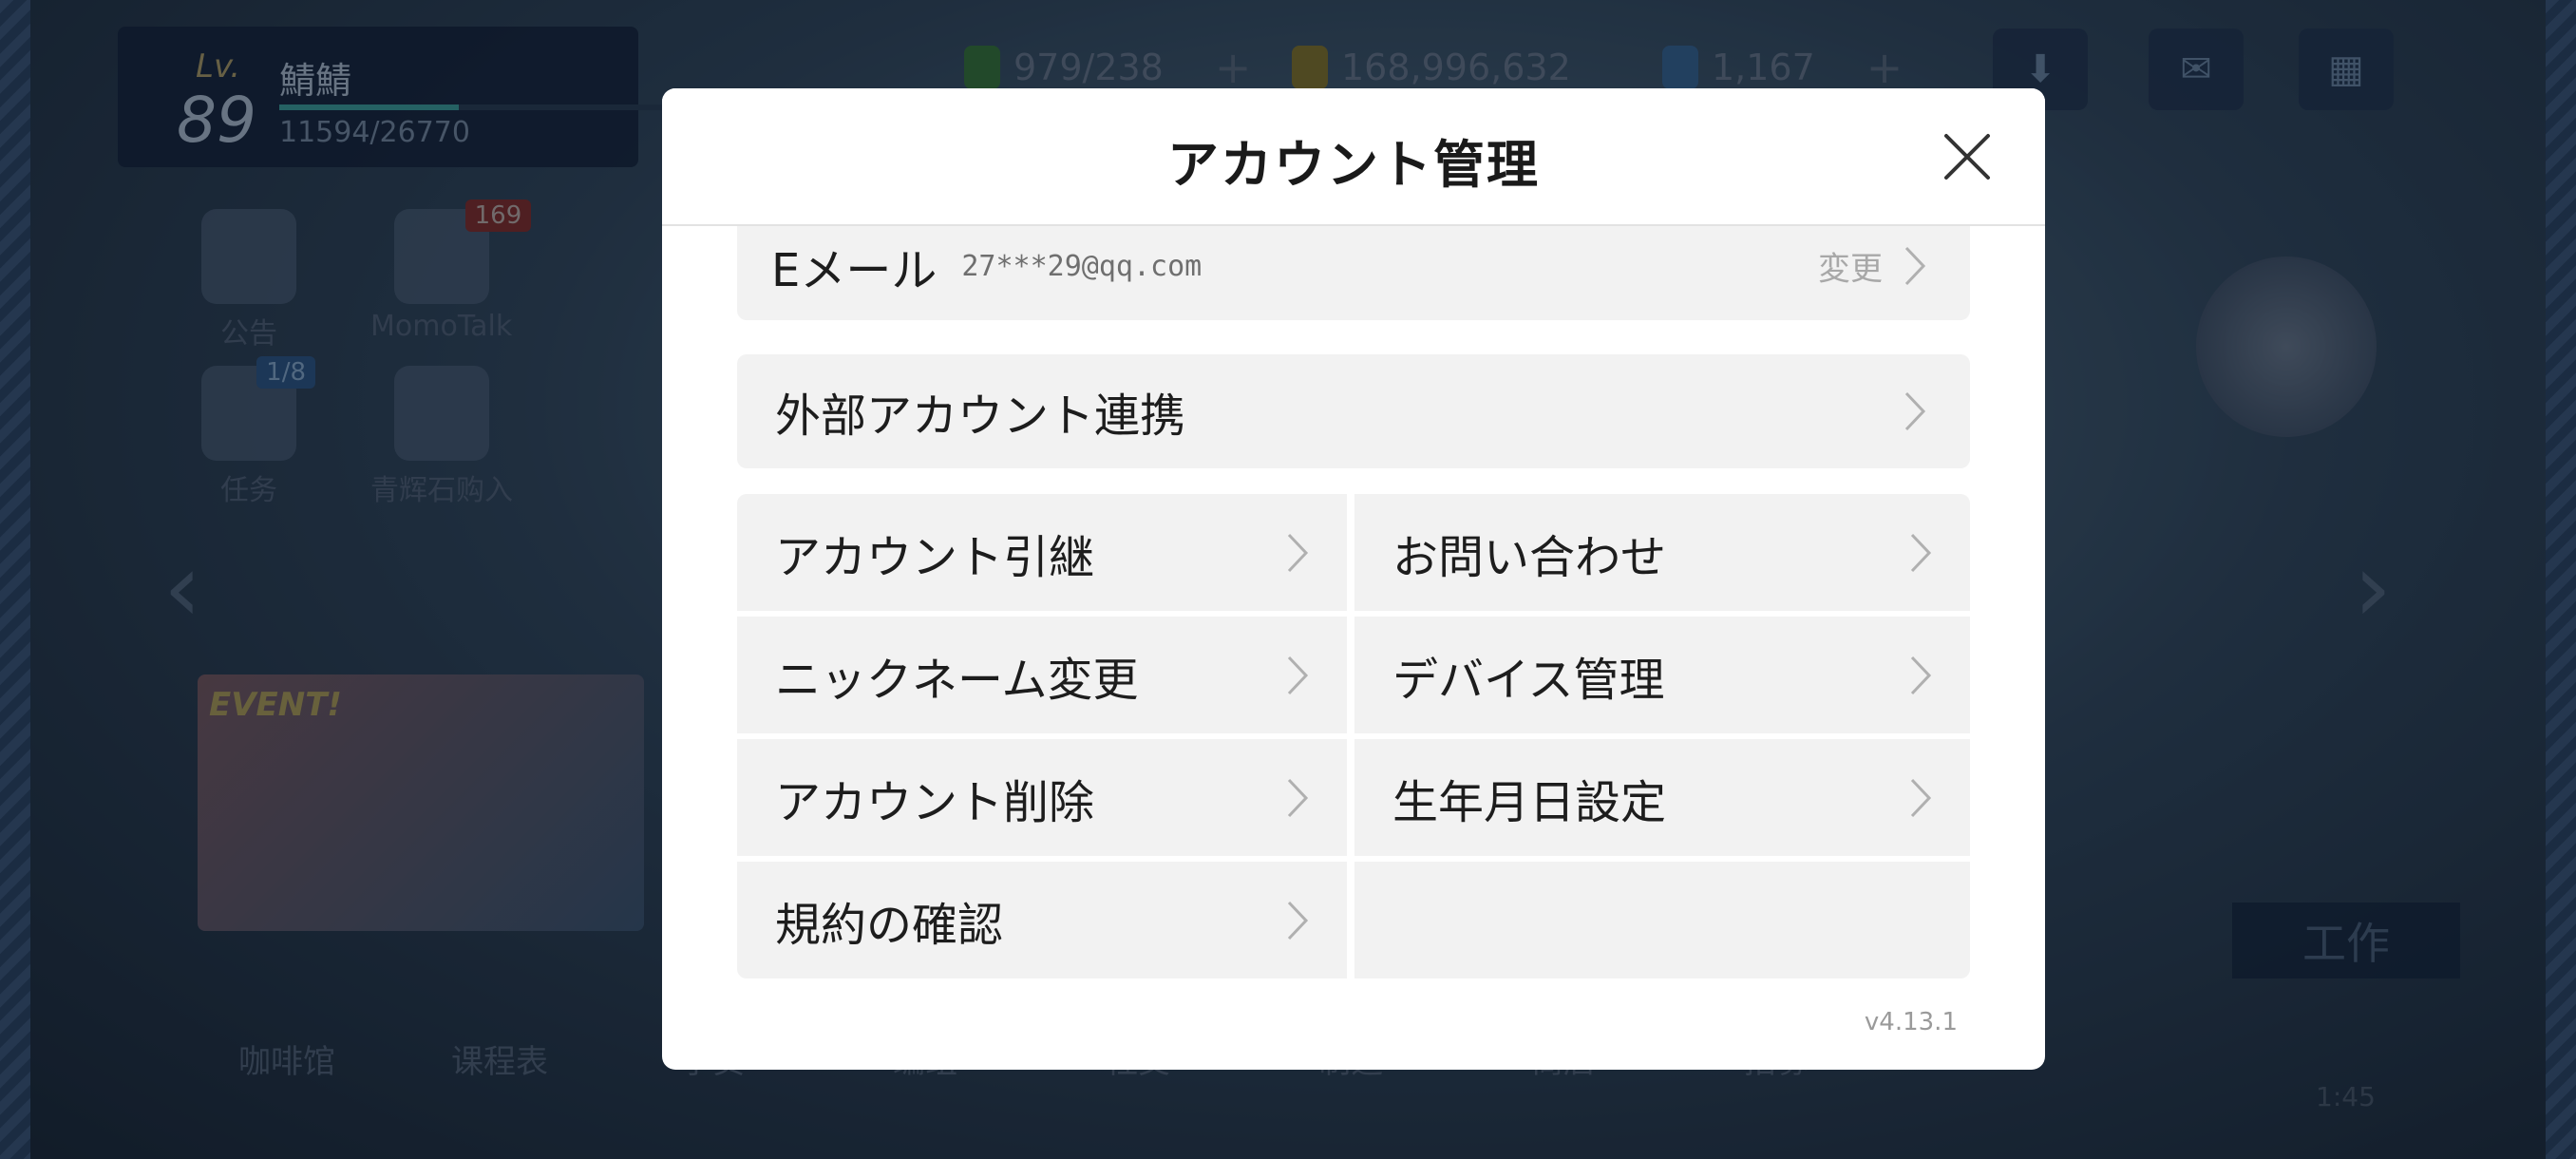  I want to click on account-transfer-label: アカウント引継, so click(935, 557).